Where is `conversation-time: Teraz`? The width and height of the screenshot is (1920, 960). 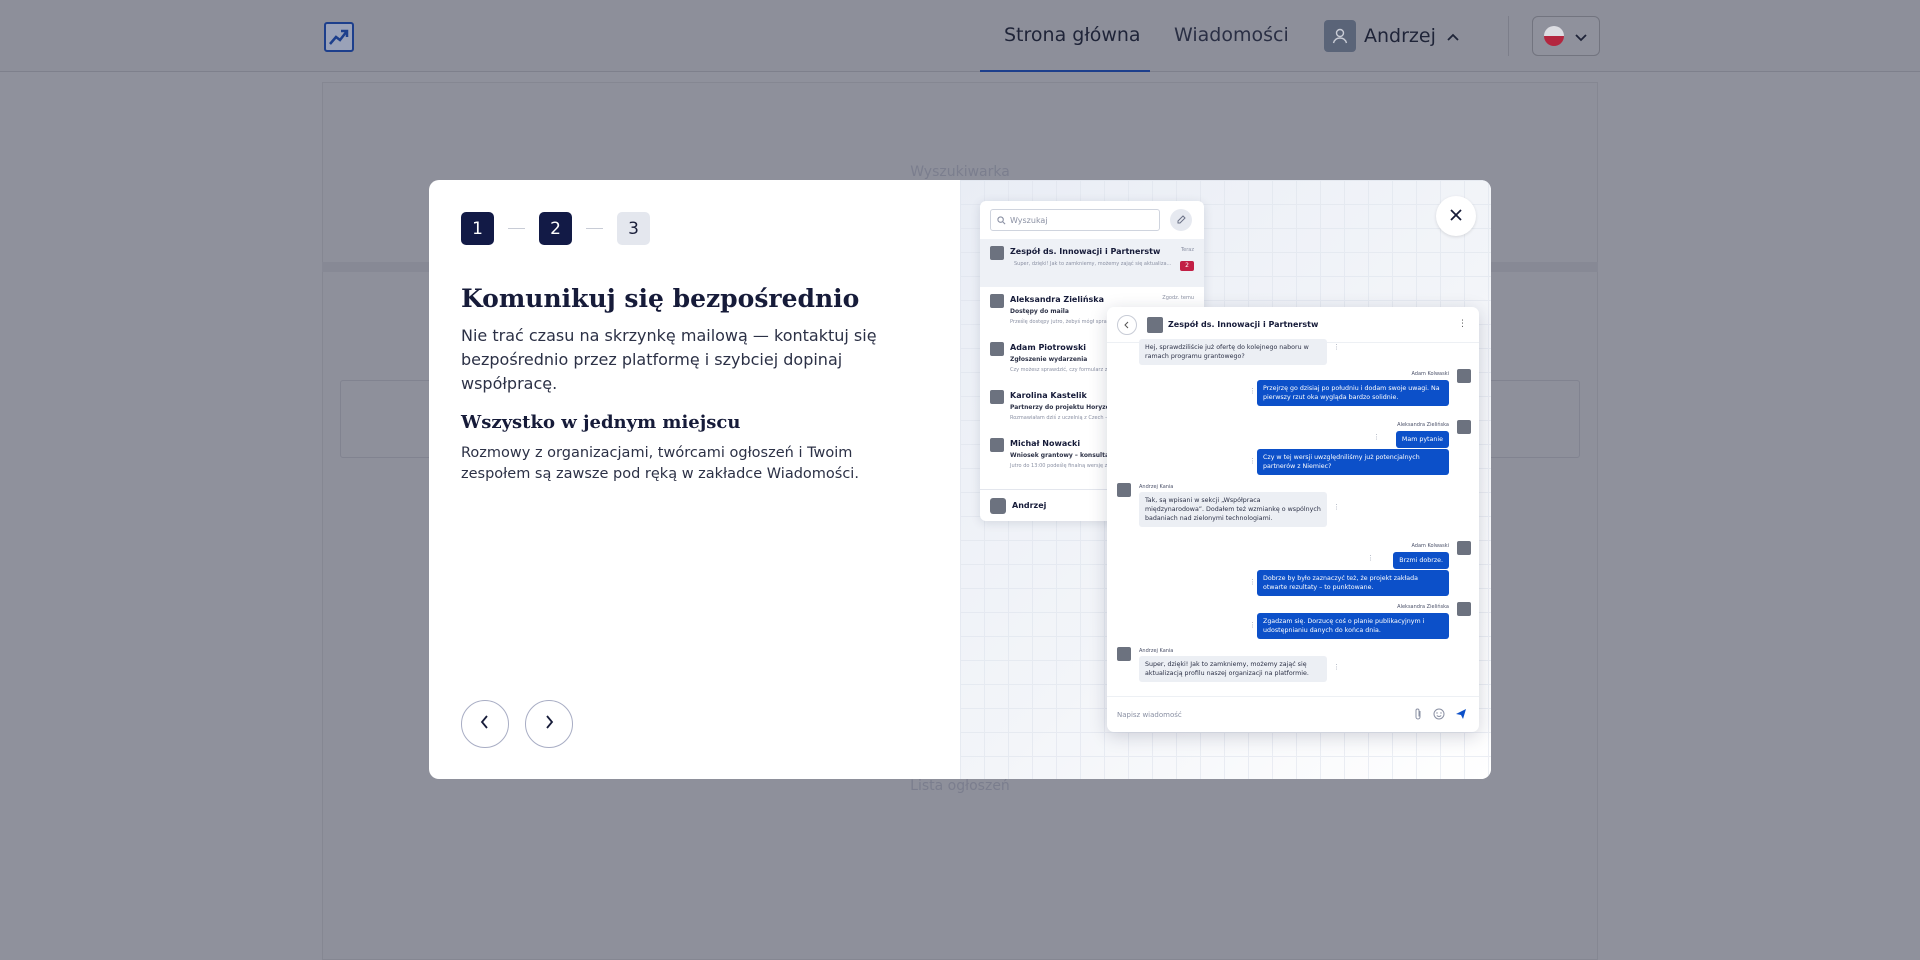 conversation-time: Teraz is located at coordinates (1187, 250).